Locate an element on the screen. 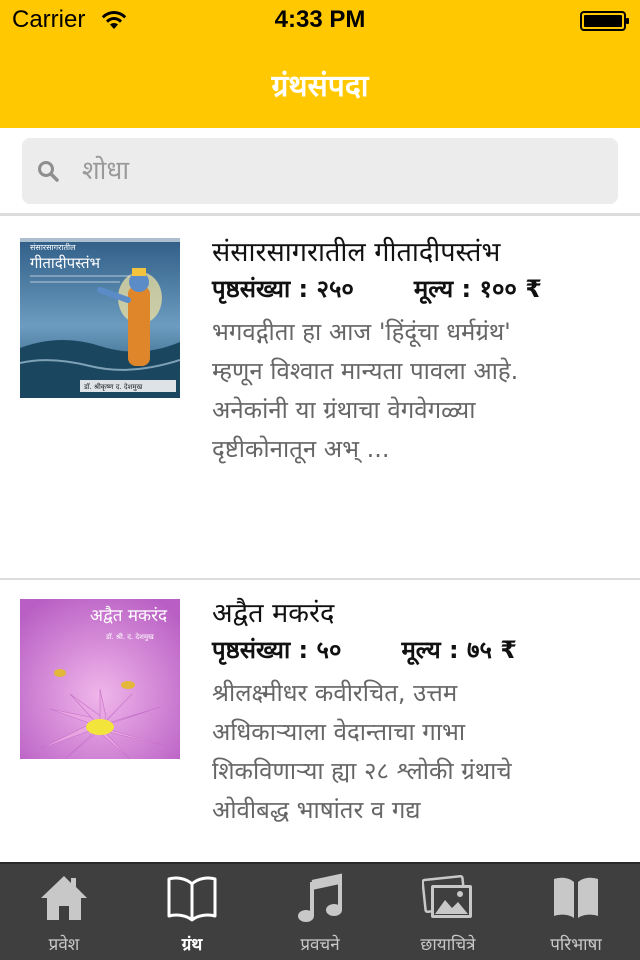  tab-label: परिभाषा is located at coordinates (576, 945).